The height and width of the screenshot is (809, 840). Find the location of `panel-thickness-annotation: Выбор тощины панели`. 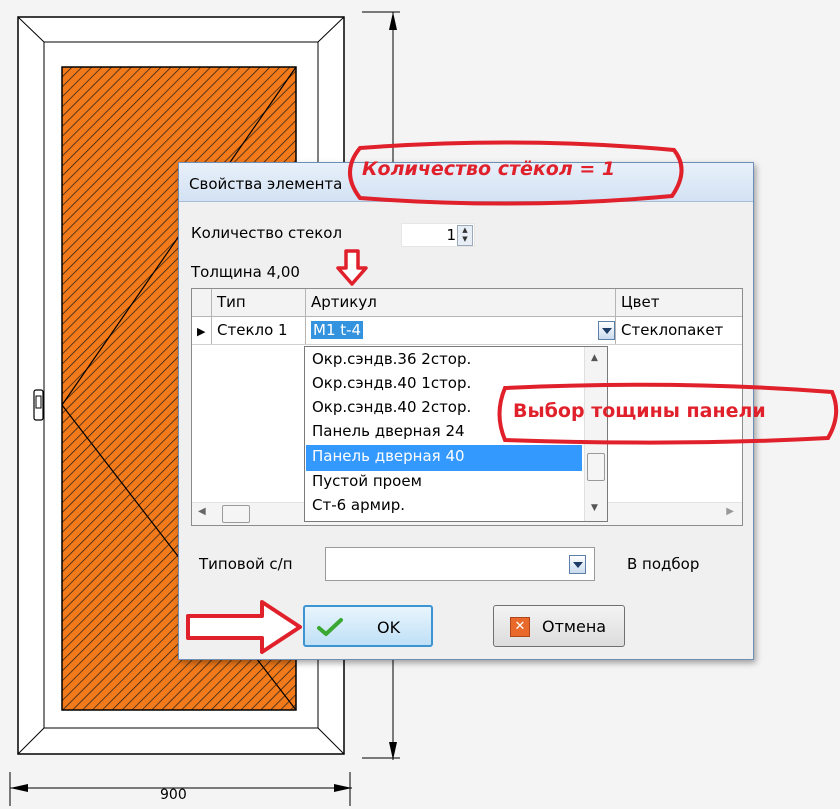

panel-thickness-annotation: Выбор тощины панели is located at coordinates (639, 411).